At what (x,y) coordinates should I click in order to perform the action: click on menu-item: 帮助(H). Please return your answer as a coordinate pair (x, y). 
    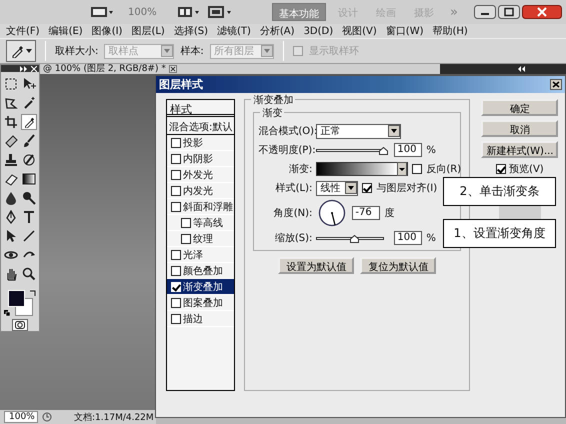
    Looking at the image, I should click on (450, 31).